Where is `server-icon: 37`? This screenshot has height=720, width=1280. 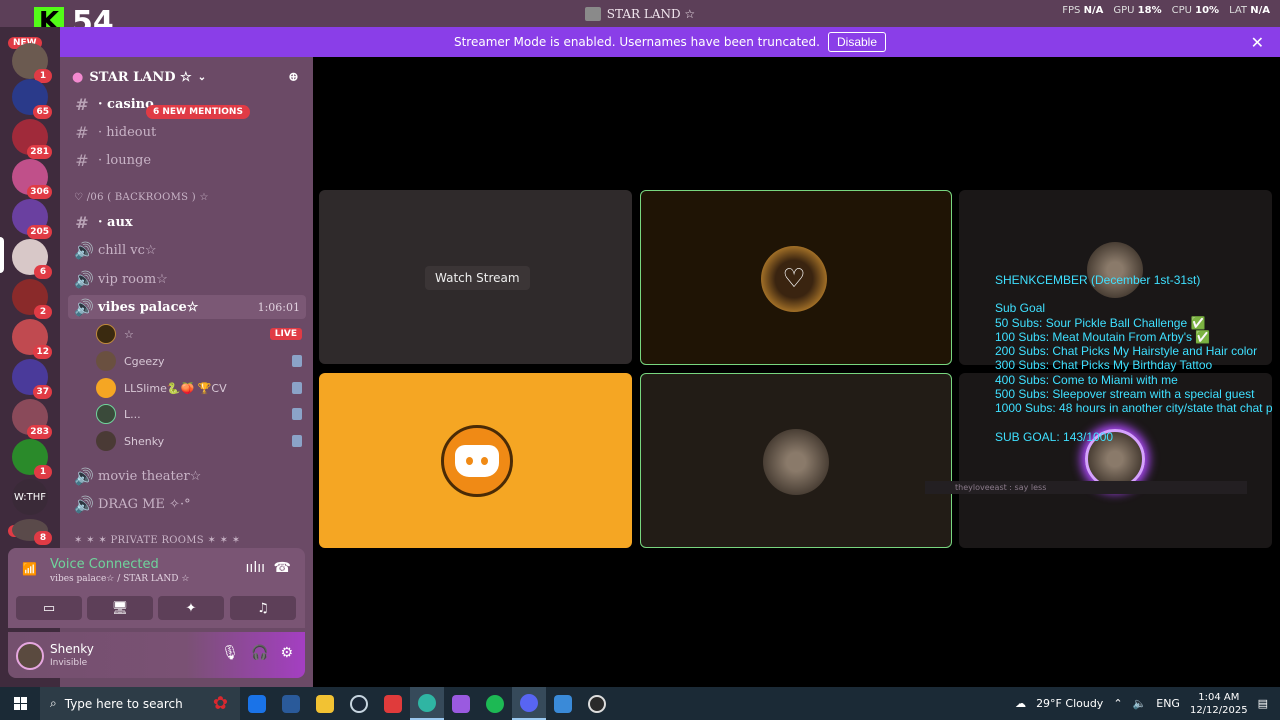 server-icon: 37 is located at coordinates (32, 379).